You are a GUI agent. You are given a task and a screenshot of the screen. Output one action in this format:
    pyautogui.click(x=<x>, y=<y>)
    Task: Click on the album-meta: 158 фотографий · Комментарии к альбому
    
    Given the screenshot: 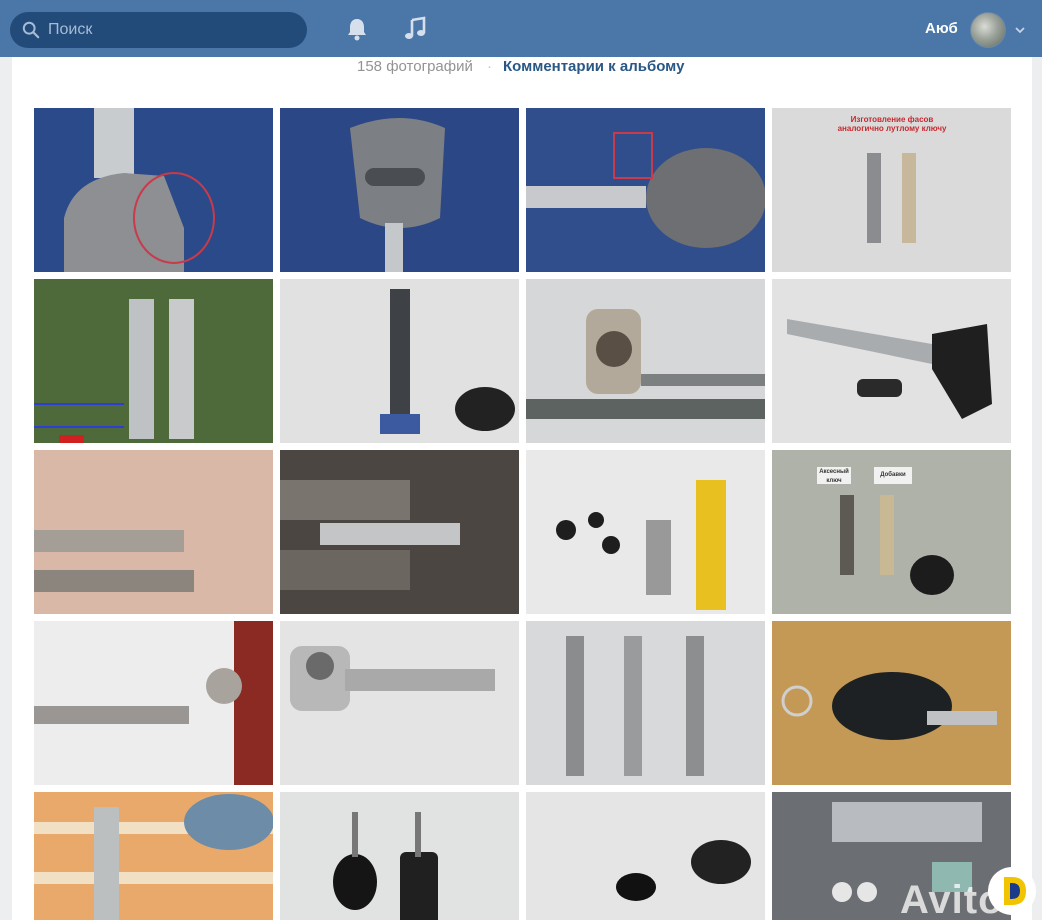 What is the action you would take?
    pyautogui.click(x=521, y=68)
    